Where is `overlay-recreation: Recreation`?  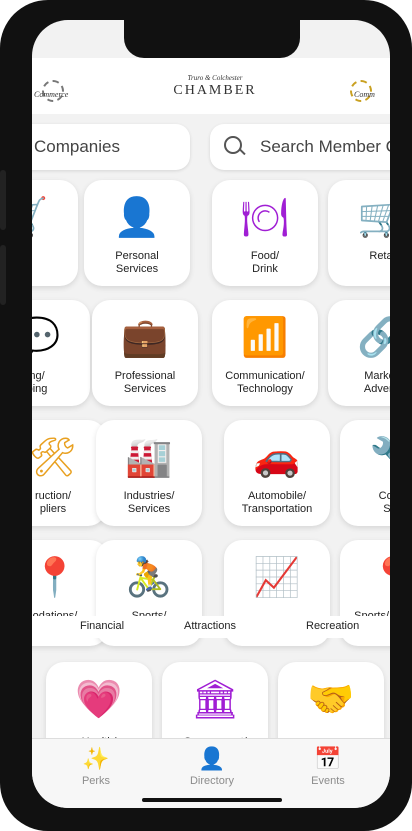
overlay-recreation: Recreation is located at coordinates (333, 626).